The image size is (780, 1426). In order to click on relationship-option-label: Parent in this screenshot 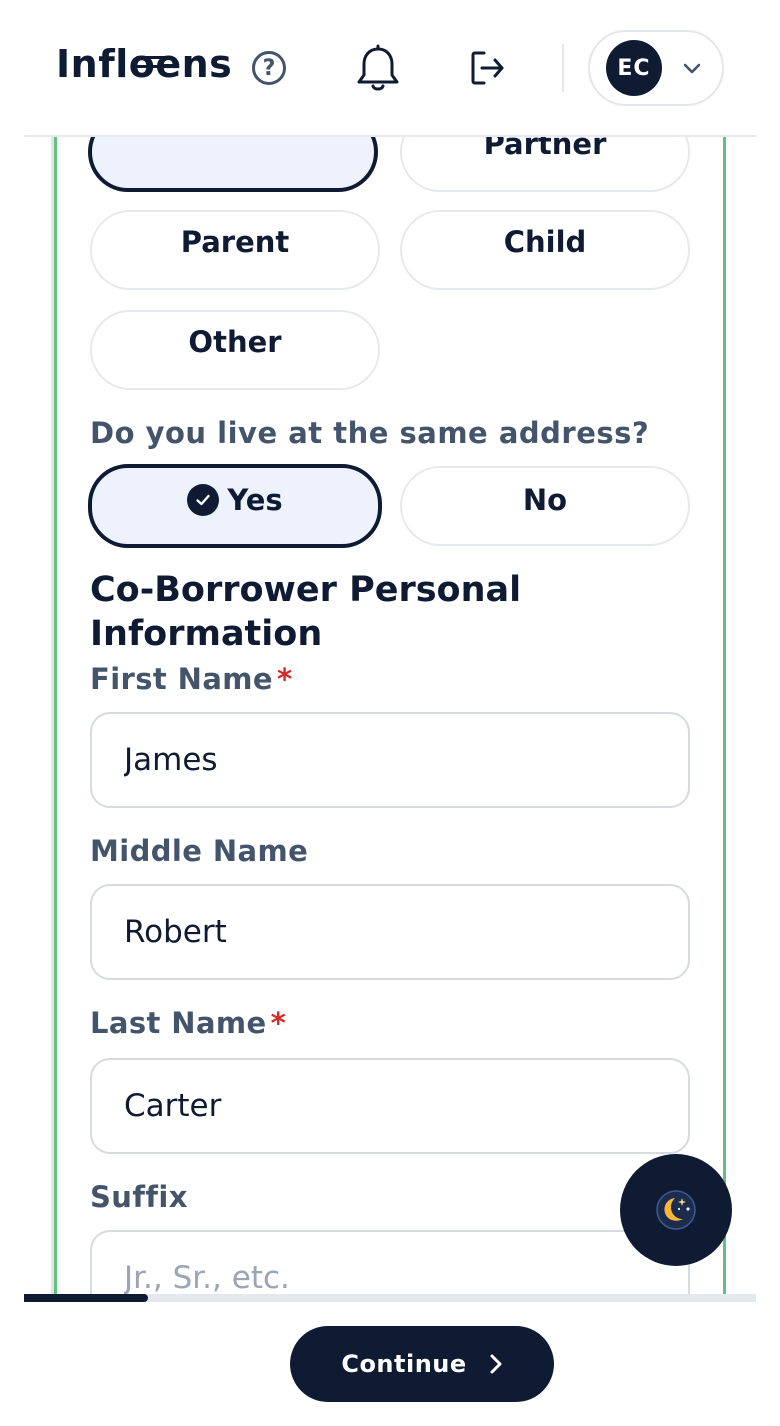, I will do `click(235, 242)`.